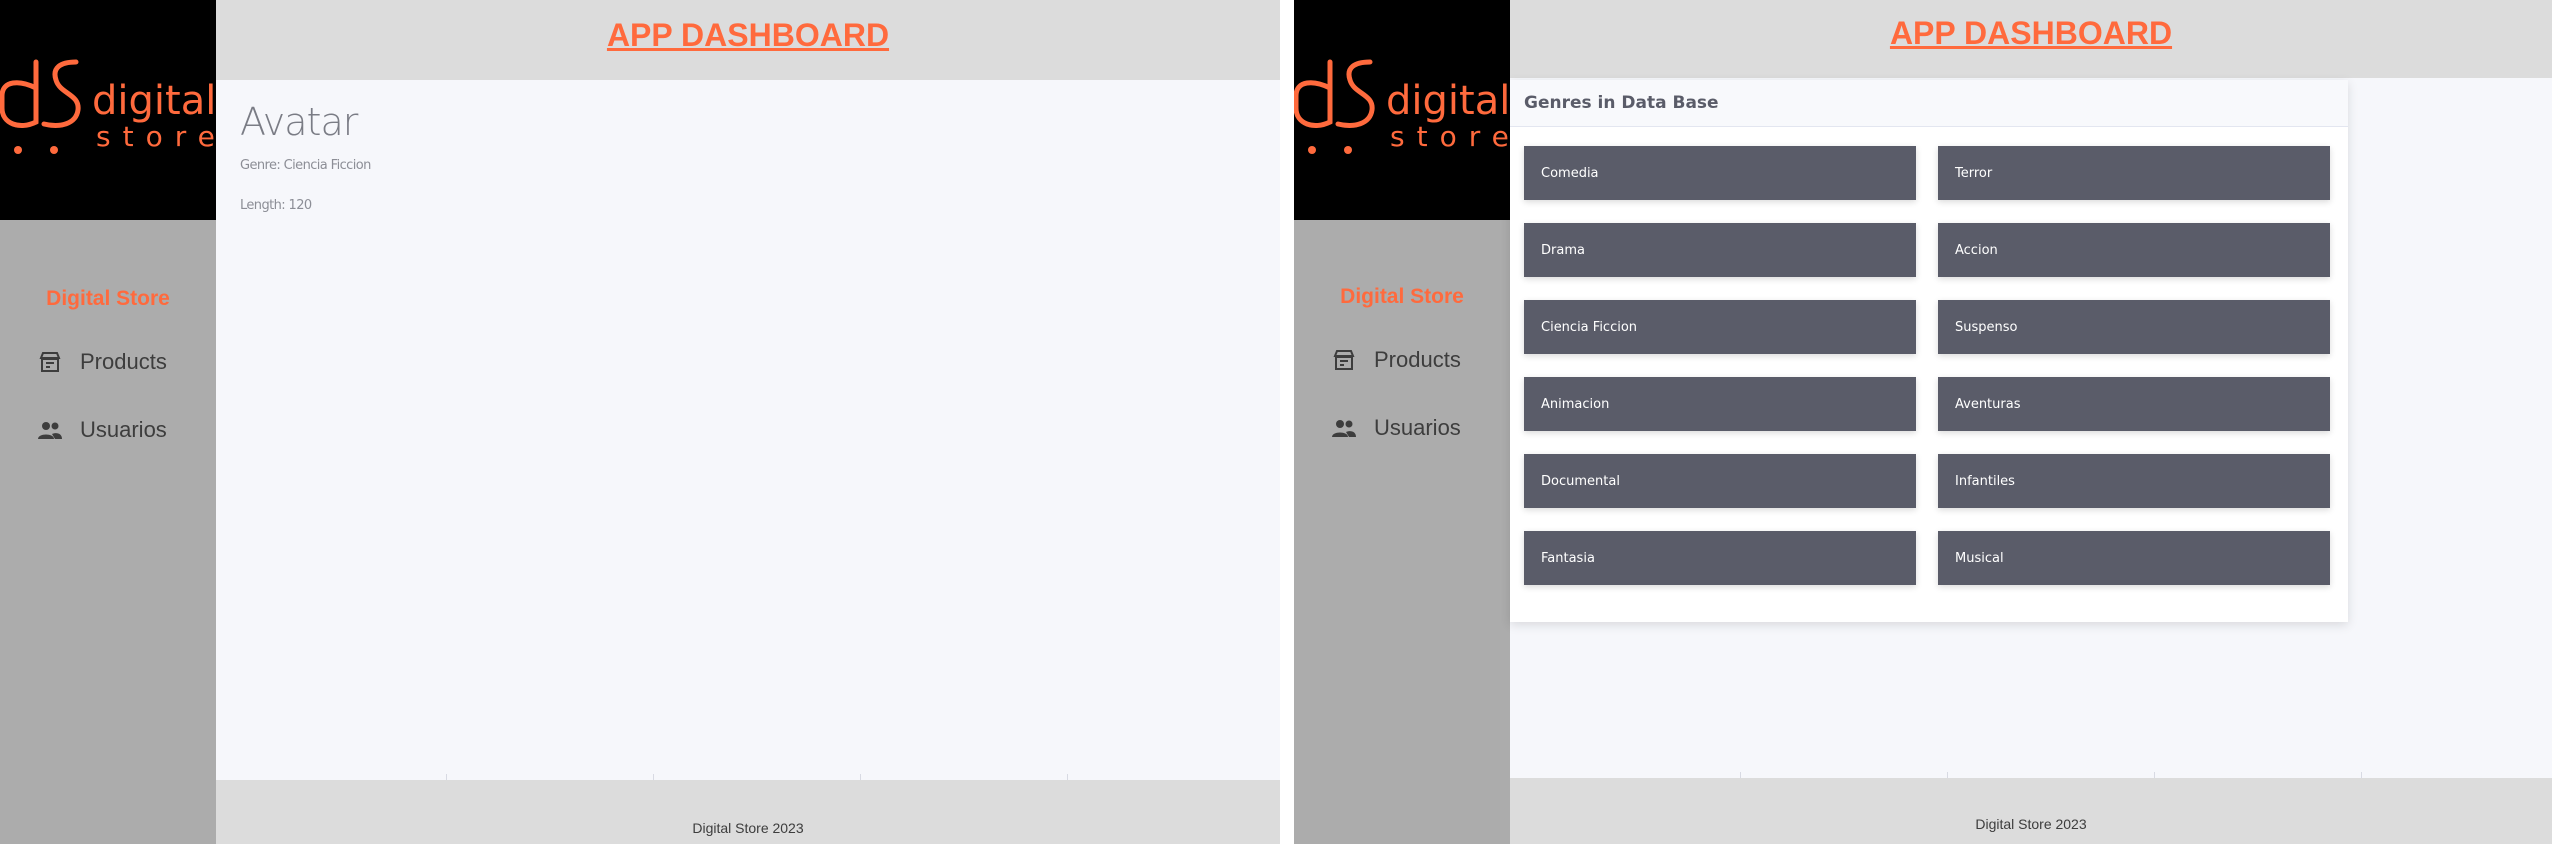 The image size is (2552, 844). I want to click on genre-tile: Terror, so click(2134, 173).